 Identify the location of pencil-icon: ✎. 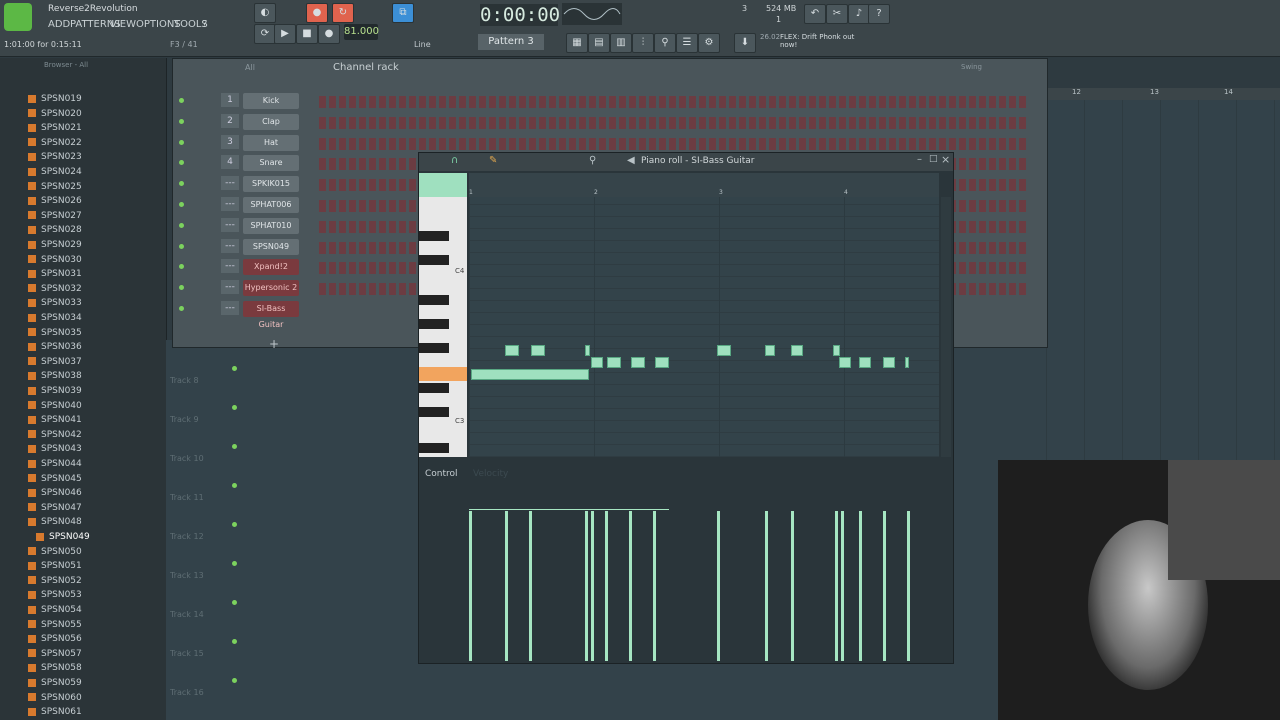
(493, 160).